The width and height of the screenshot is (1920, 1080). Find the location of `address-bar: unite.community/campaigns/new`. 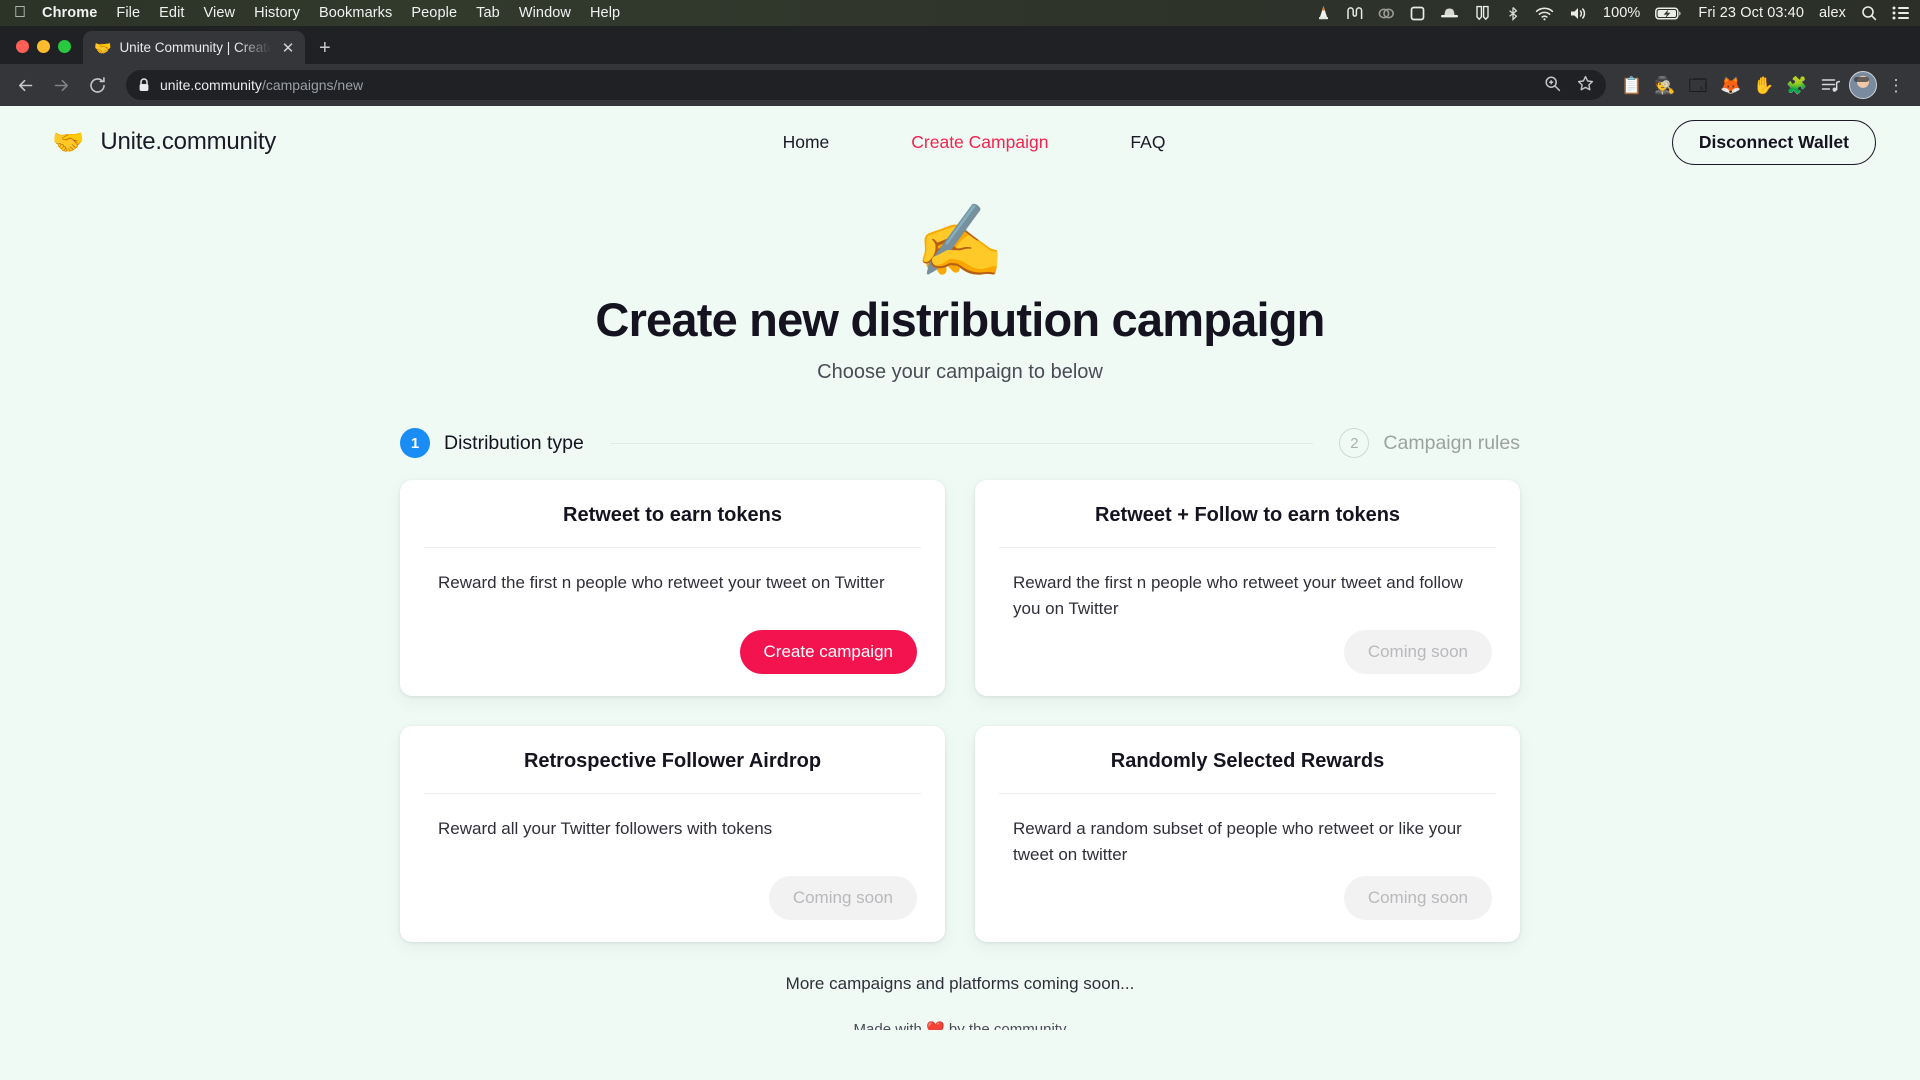

address-bar: unite.community/campaigns/new is located at coordinates (866, 85).